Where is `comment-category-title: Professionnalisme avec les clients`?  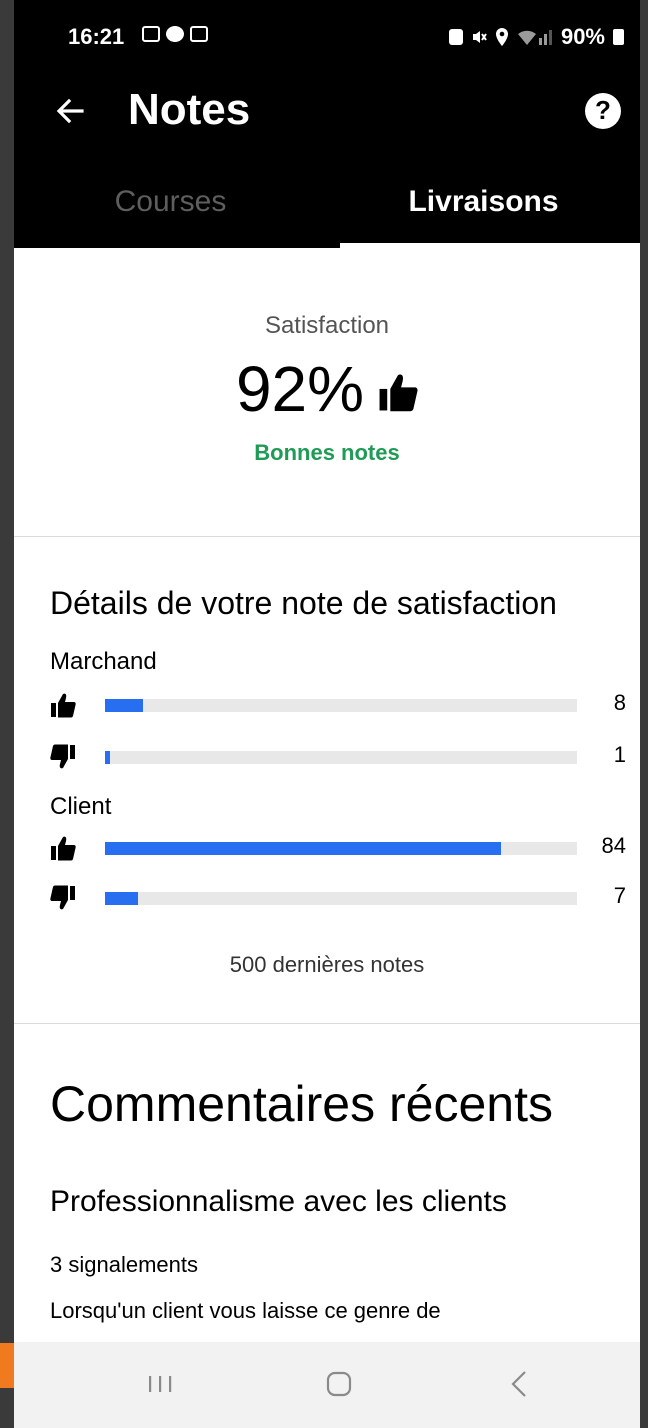
comment-category-title: Professionnalisme avec les clients is located at coordinates (278, 1202).